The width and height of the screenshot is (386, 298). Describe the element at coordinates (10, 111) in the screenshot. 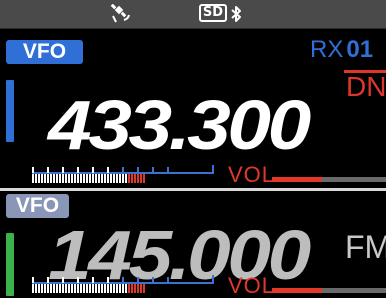

I see `band-a-active-indicator` at that location.